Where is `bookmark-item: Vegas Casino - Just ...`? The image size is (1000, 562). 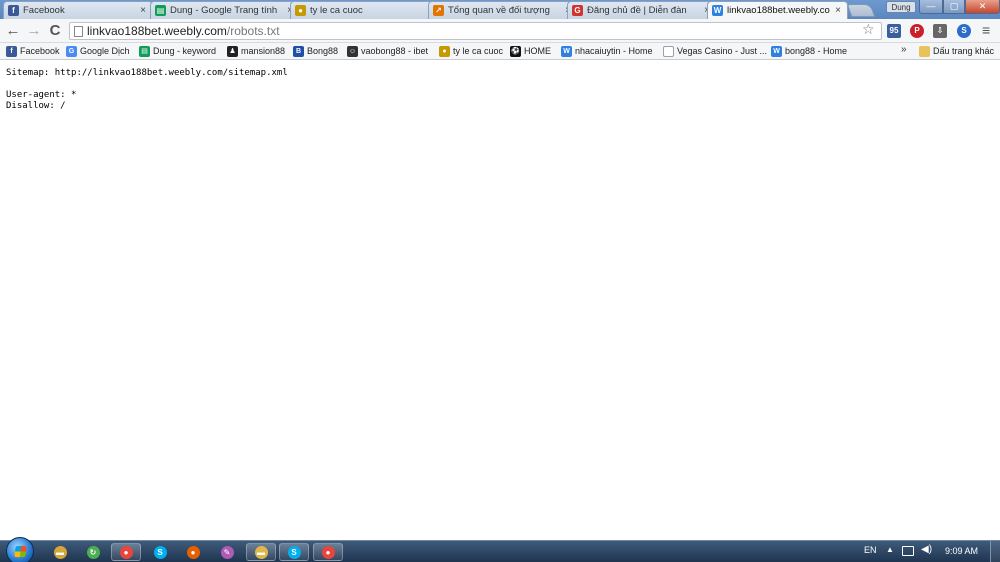 bookmark-item: Vegas Casino - Just ... is located at coordinates (715, 51).